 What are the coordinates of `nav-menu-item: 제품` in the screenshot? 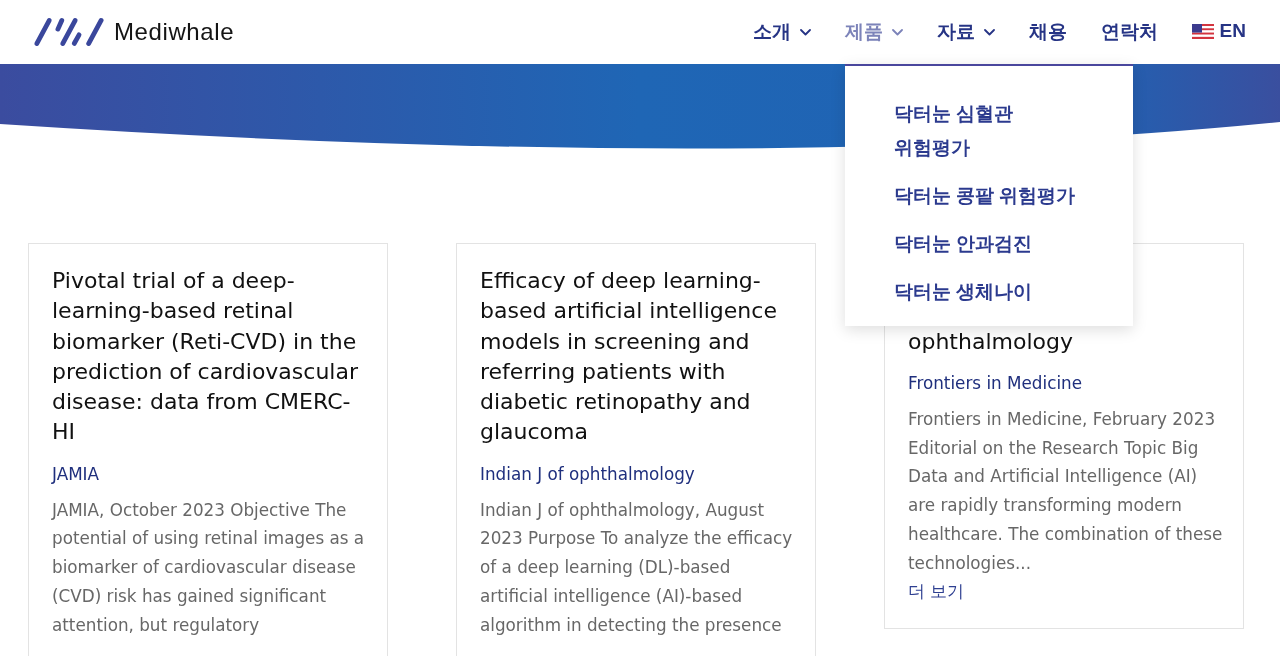 It's located at (873, 32).